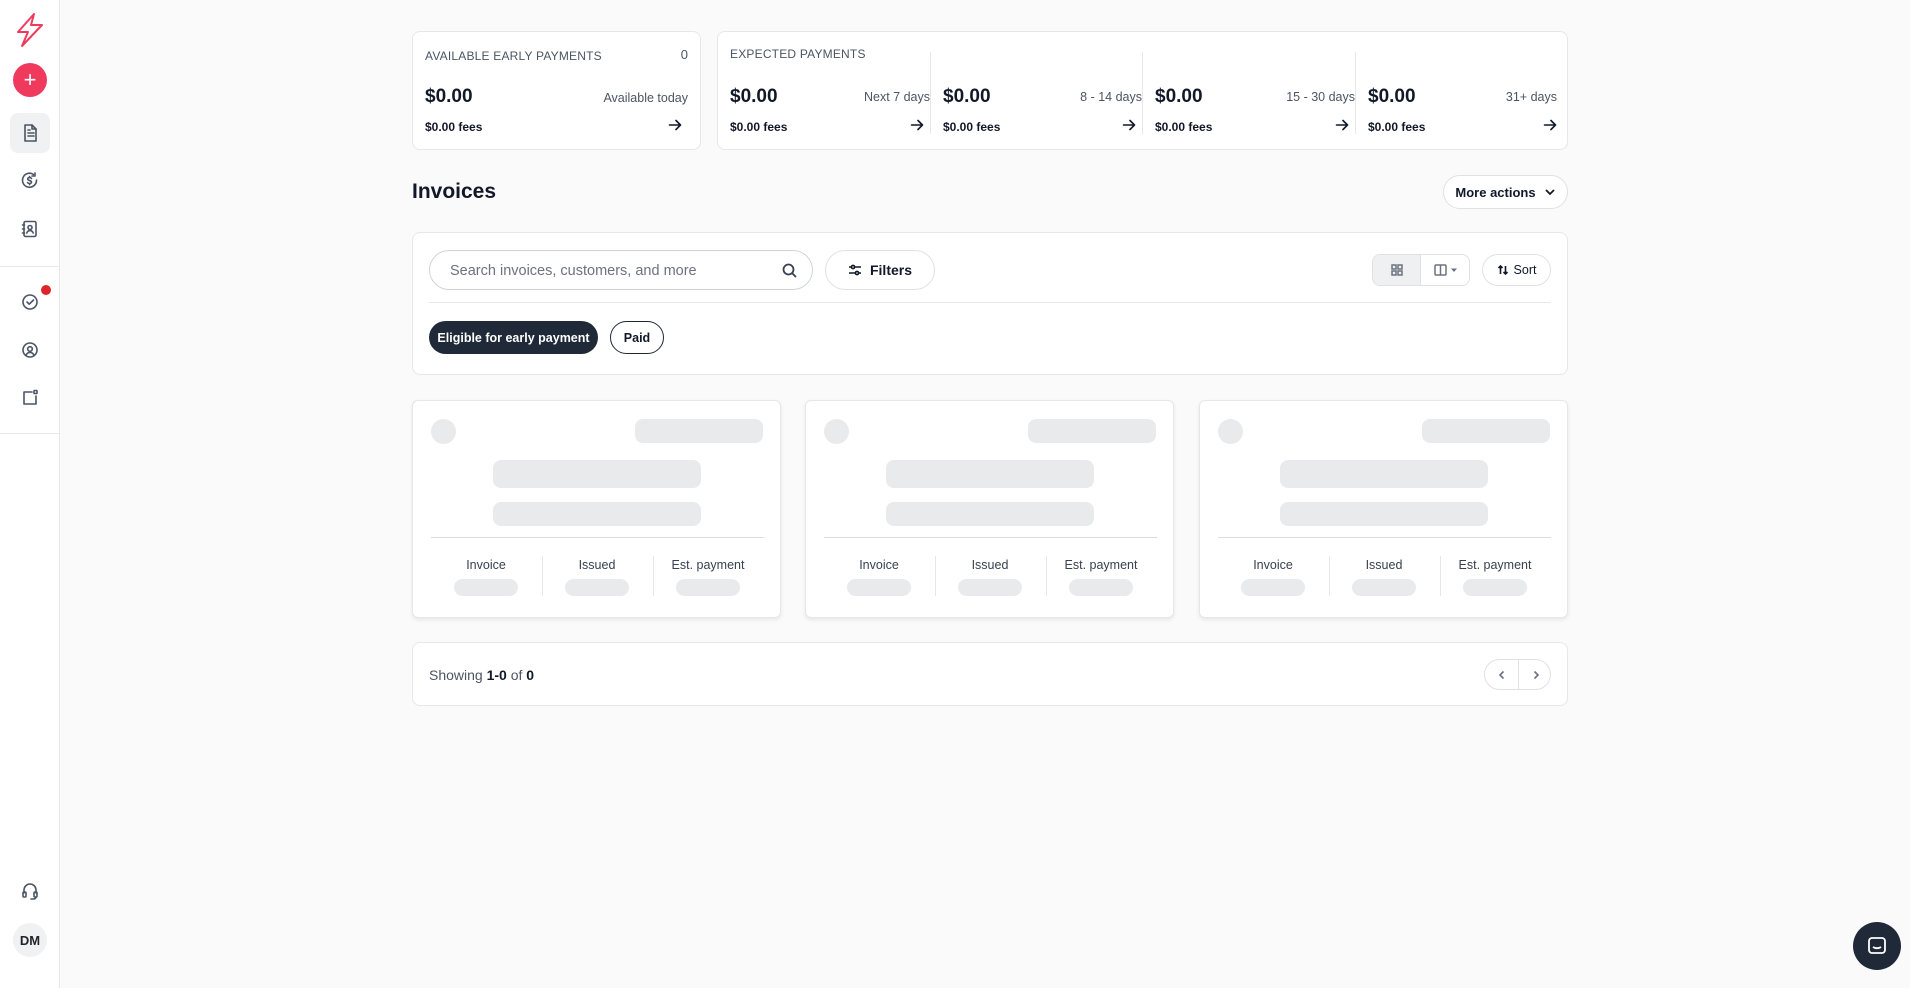 The image size is (1910, 988). What do you see at coordinates (1535, 674) in the screenshot?
I see `next-page-button` at bounding box center [1535, 674].